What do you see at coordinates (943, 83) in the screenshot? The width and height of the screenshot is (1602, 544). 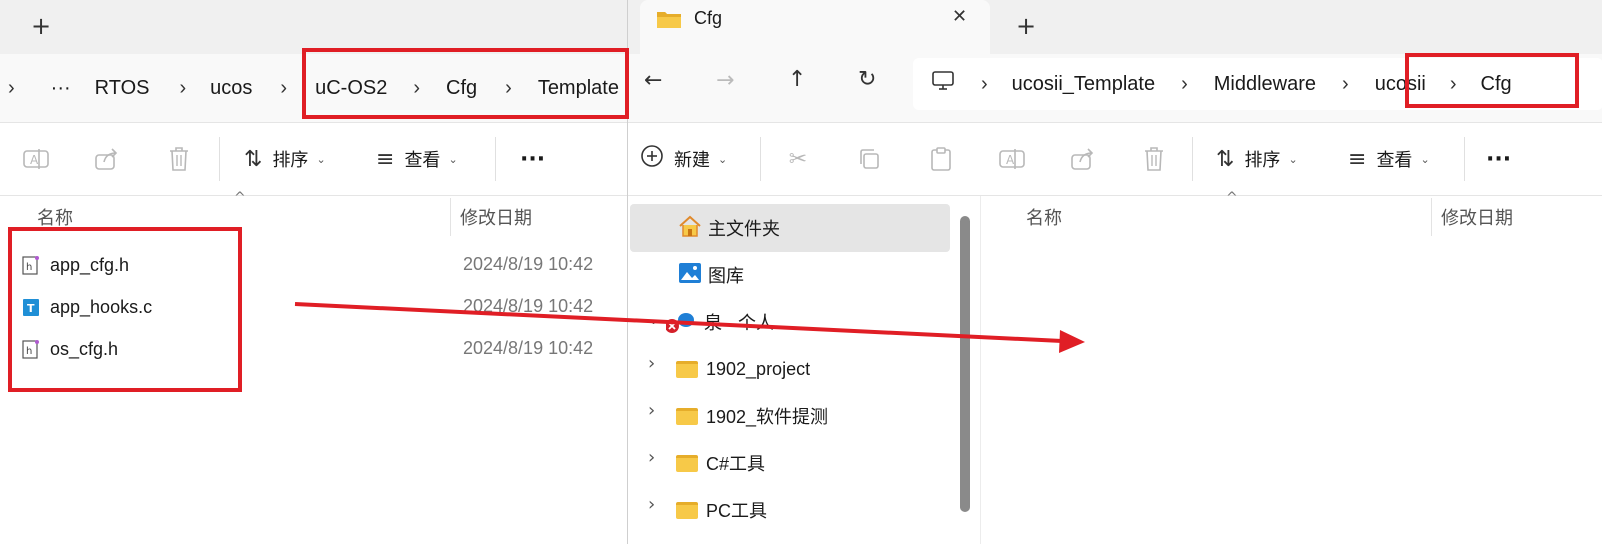 I see `computer-icon` at bounding box center [943, 83].